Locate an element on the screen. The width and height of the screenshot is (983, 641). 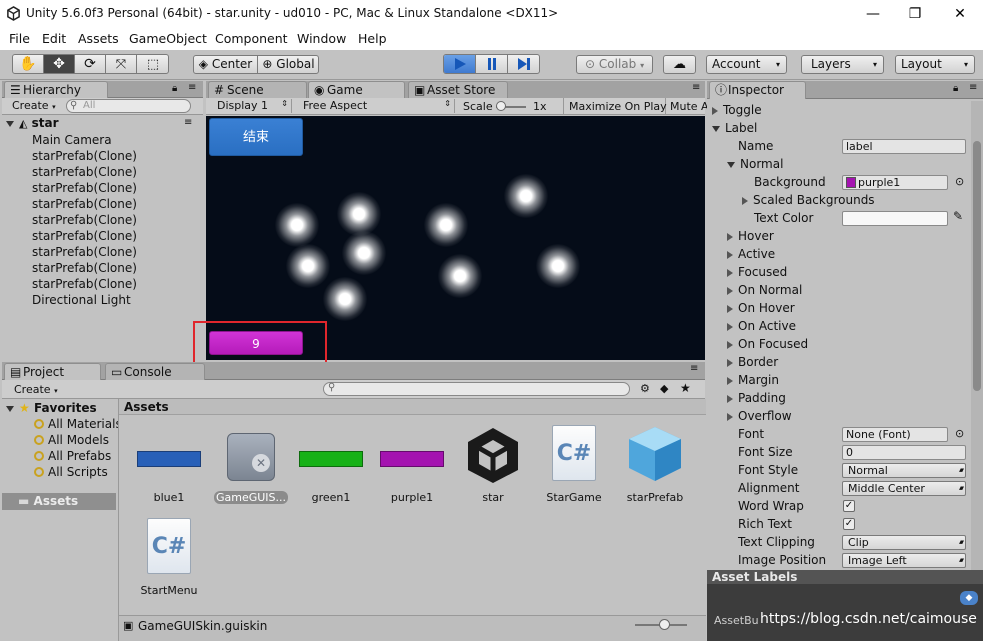
eyedropper-icon: ✎ is located at coordinates (958, 216).